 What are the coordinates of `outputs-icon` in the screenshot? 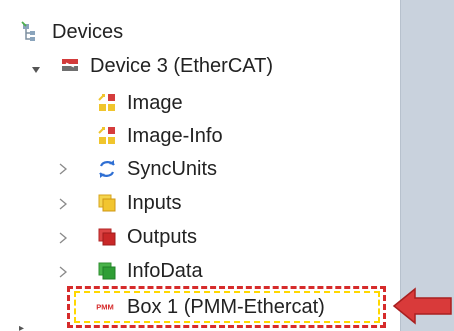 It's located at (107, 237).